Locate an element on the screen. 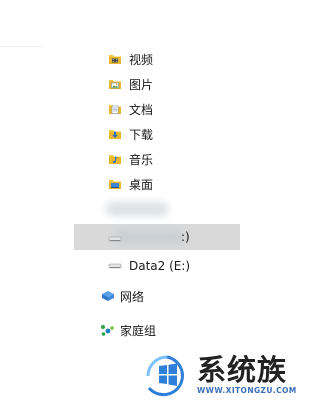 This screenshot has width=320, height=404. nav-item-pictures: 图片 is located at coordinates (146, 85).